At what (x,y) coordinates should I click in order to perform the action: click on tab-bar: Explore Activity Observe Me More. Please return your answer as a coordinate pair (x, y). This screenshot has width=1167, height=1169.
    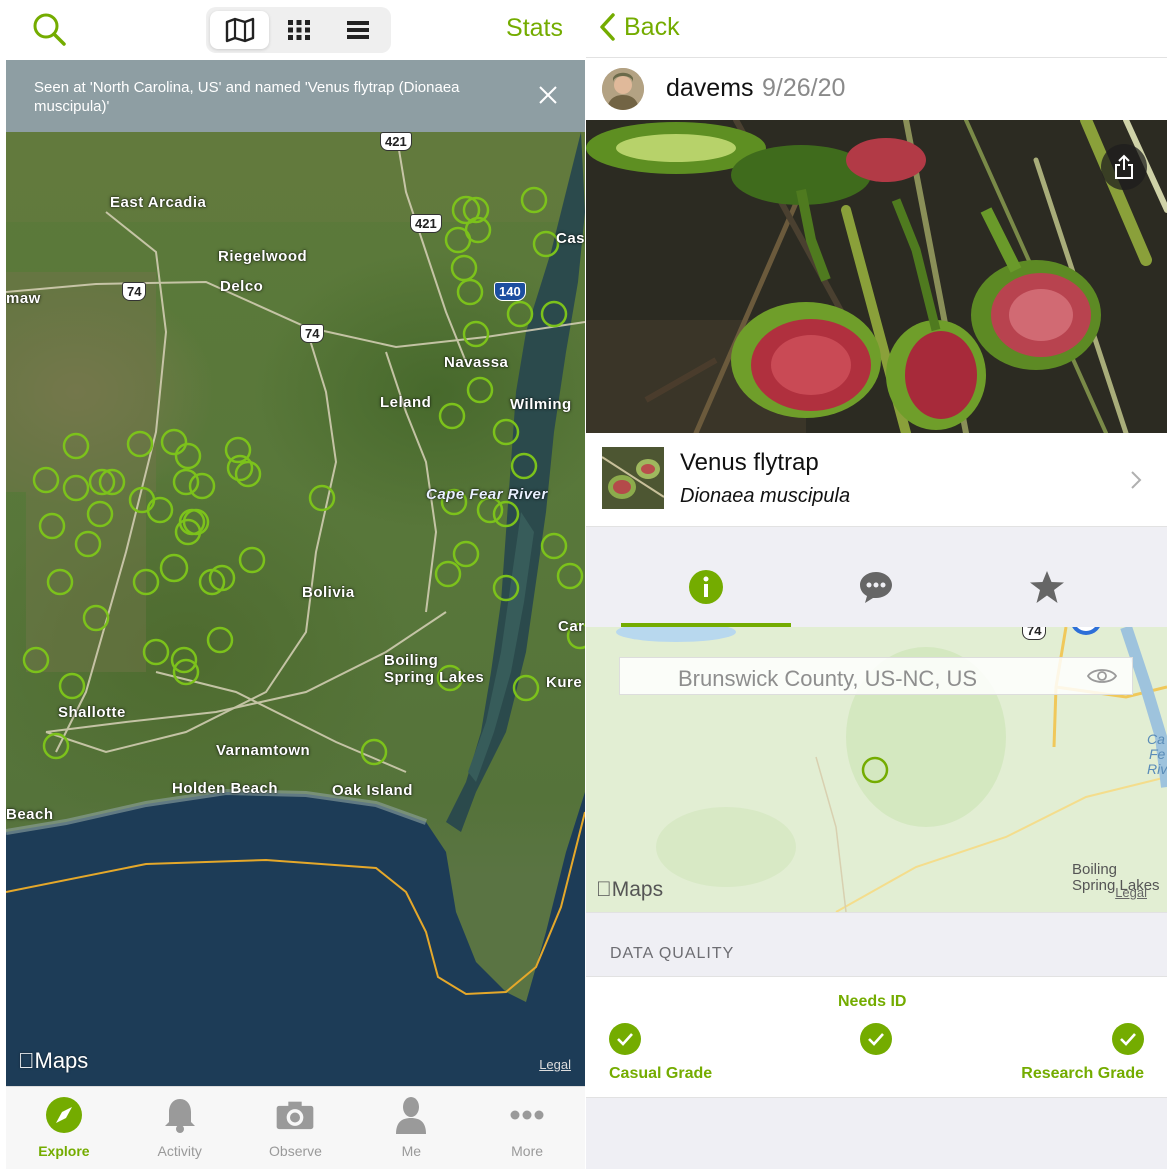
    Looking at the image, I should click on (295, 1127).